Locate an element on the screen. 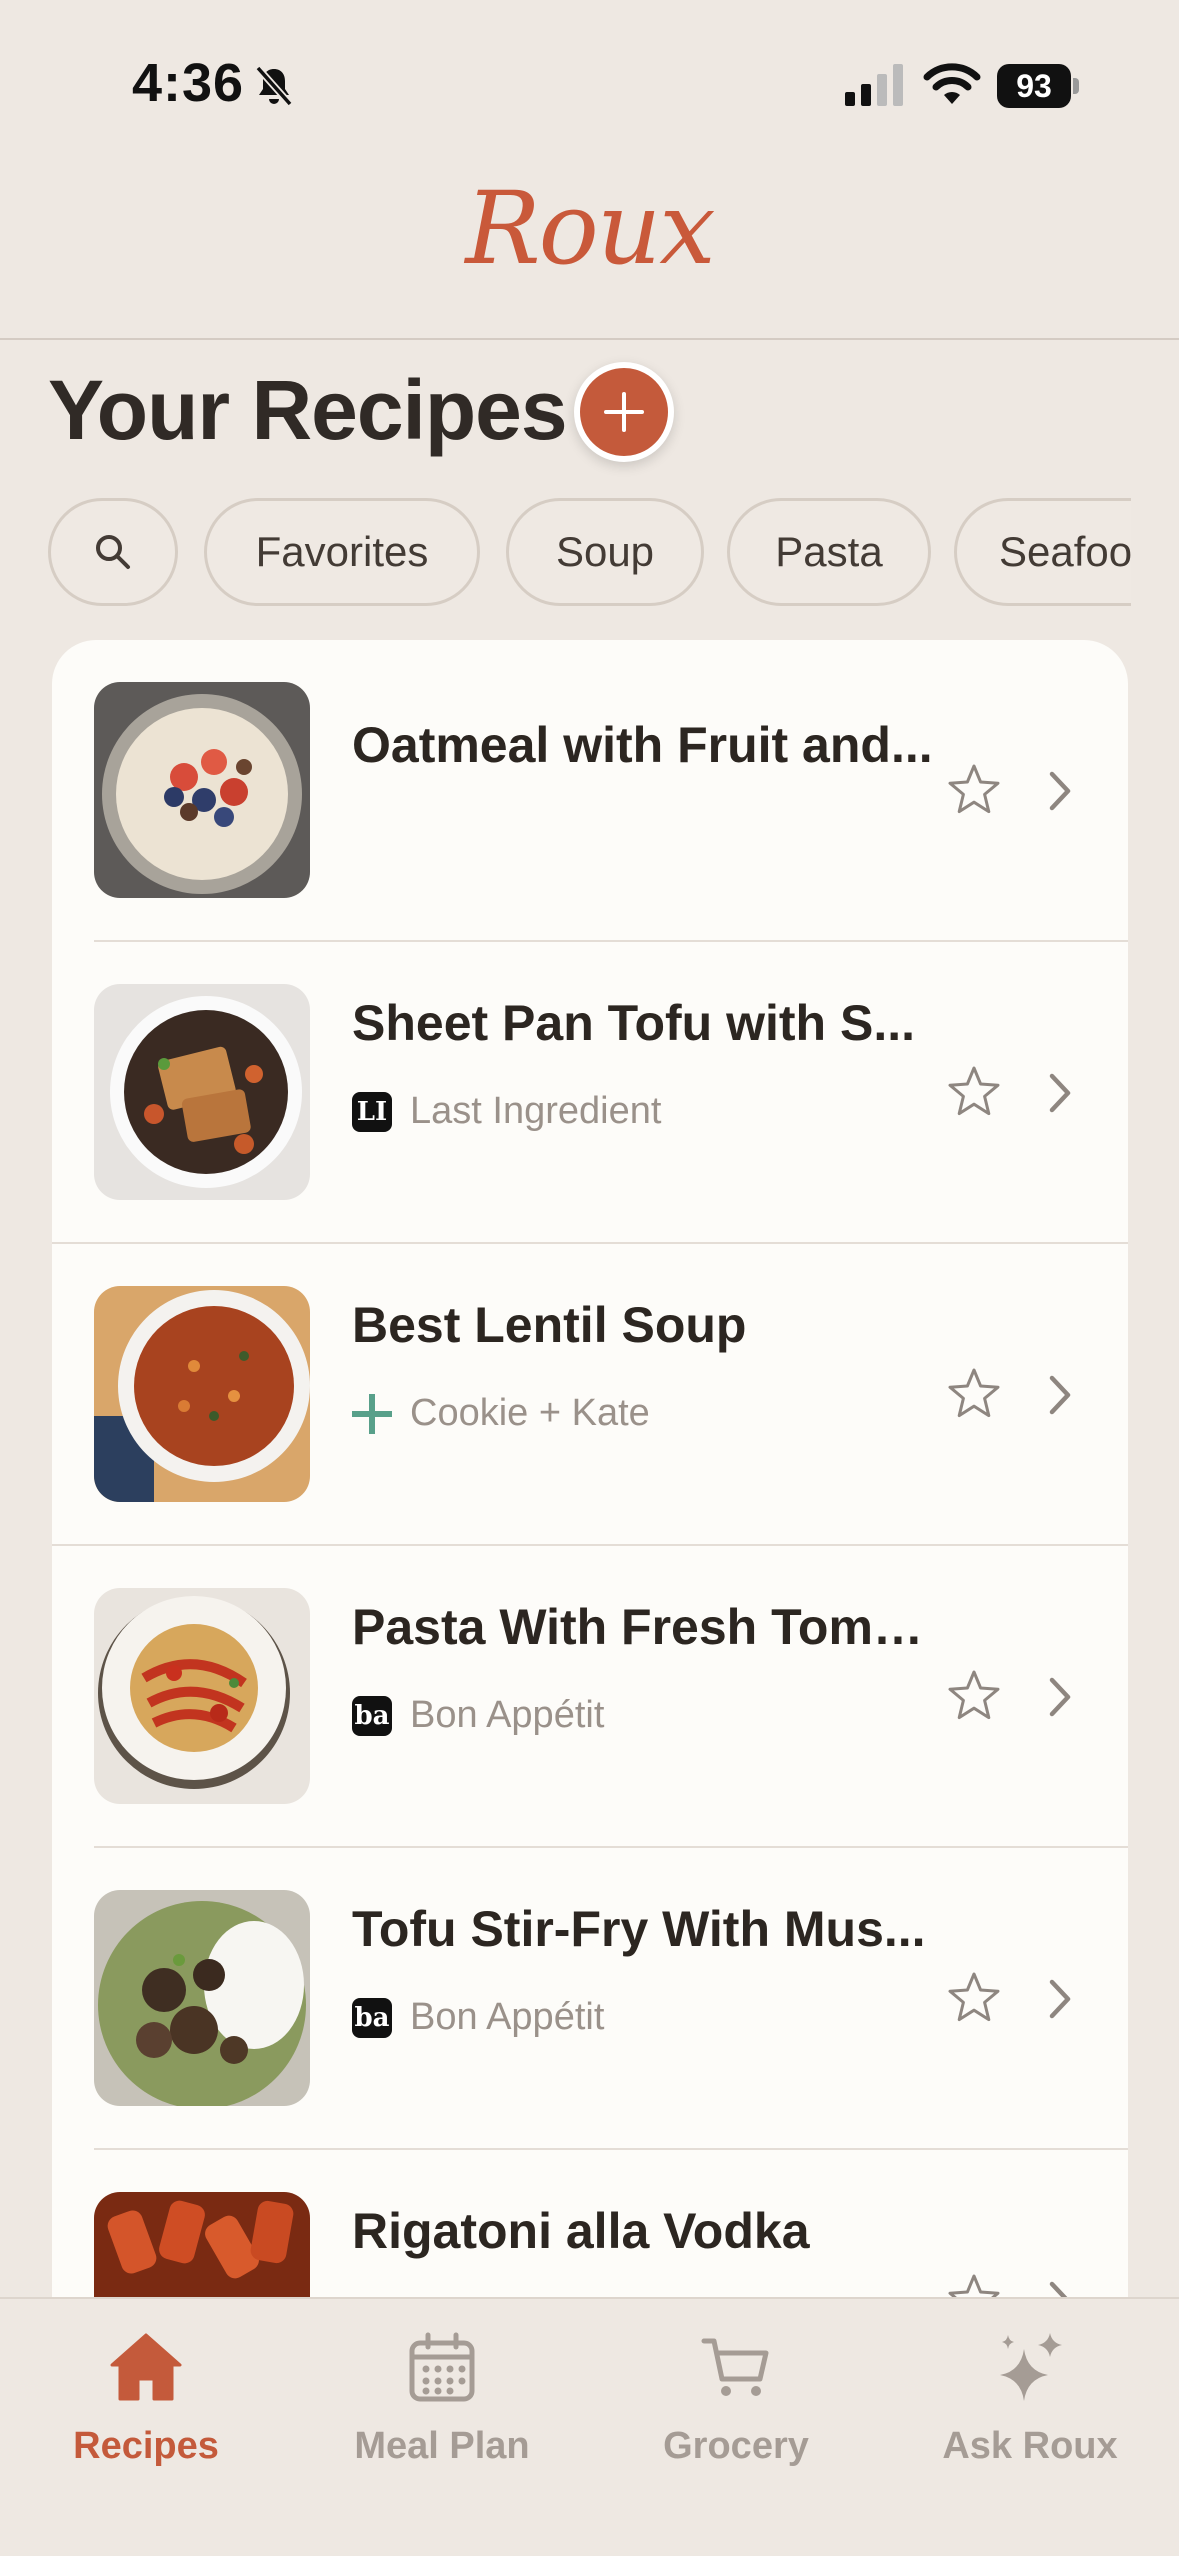 This screenshot has width=1179, height=2556. tab-bar: Recipes Meal Plan Grocery Ask Roux is located at coordinates (589, 2426).